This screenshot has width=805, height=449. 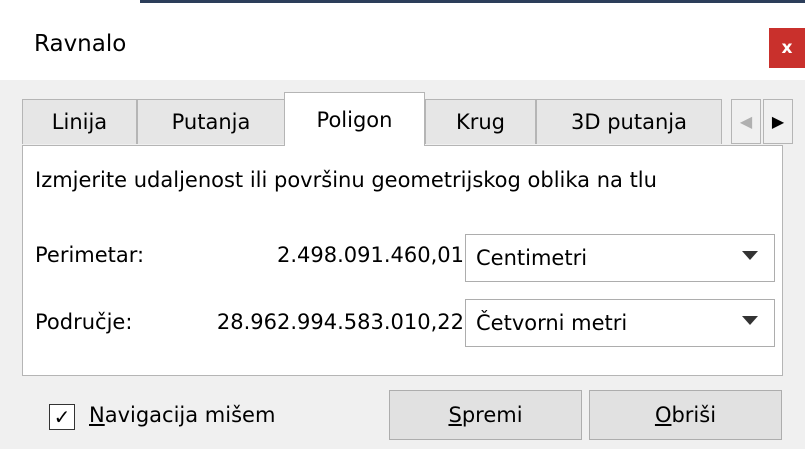 I want to click on mouse-navigation-label: Navigacija mišem, so click(x=182, y=415).